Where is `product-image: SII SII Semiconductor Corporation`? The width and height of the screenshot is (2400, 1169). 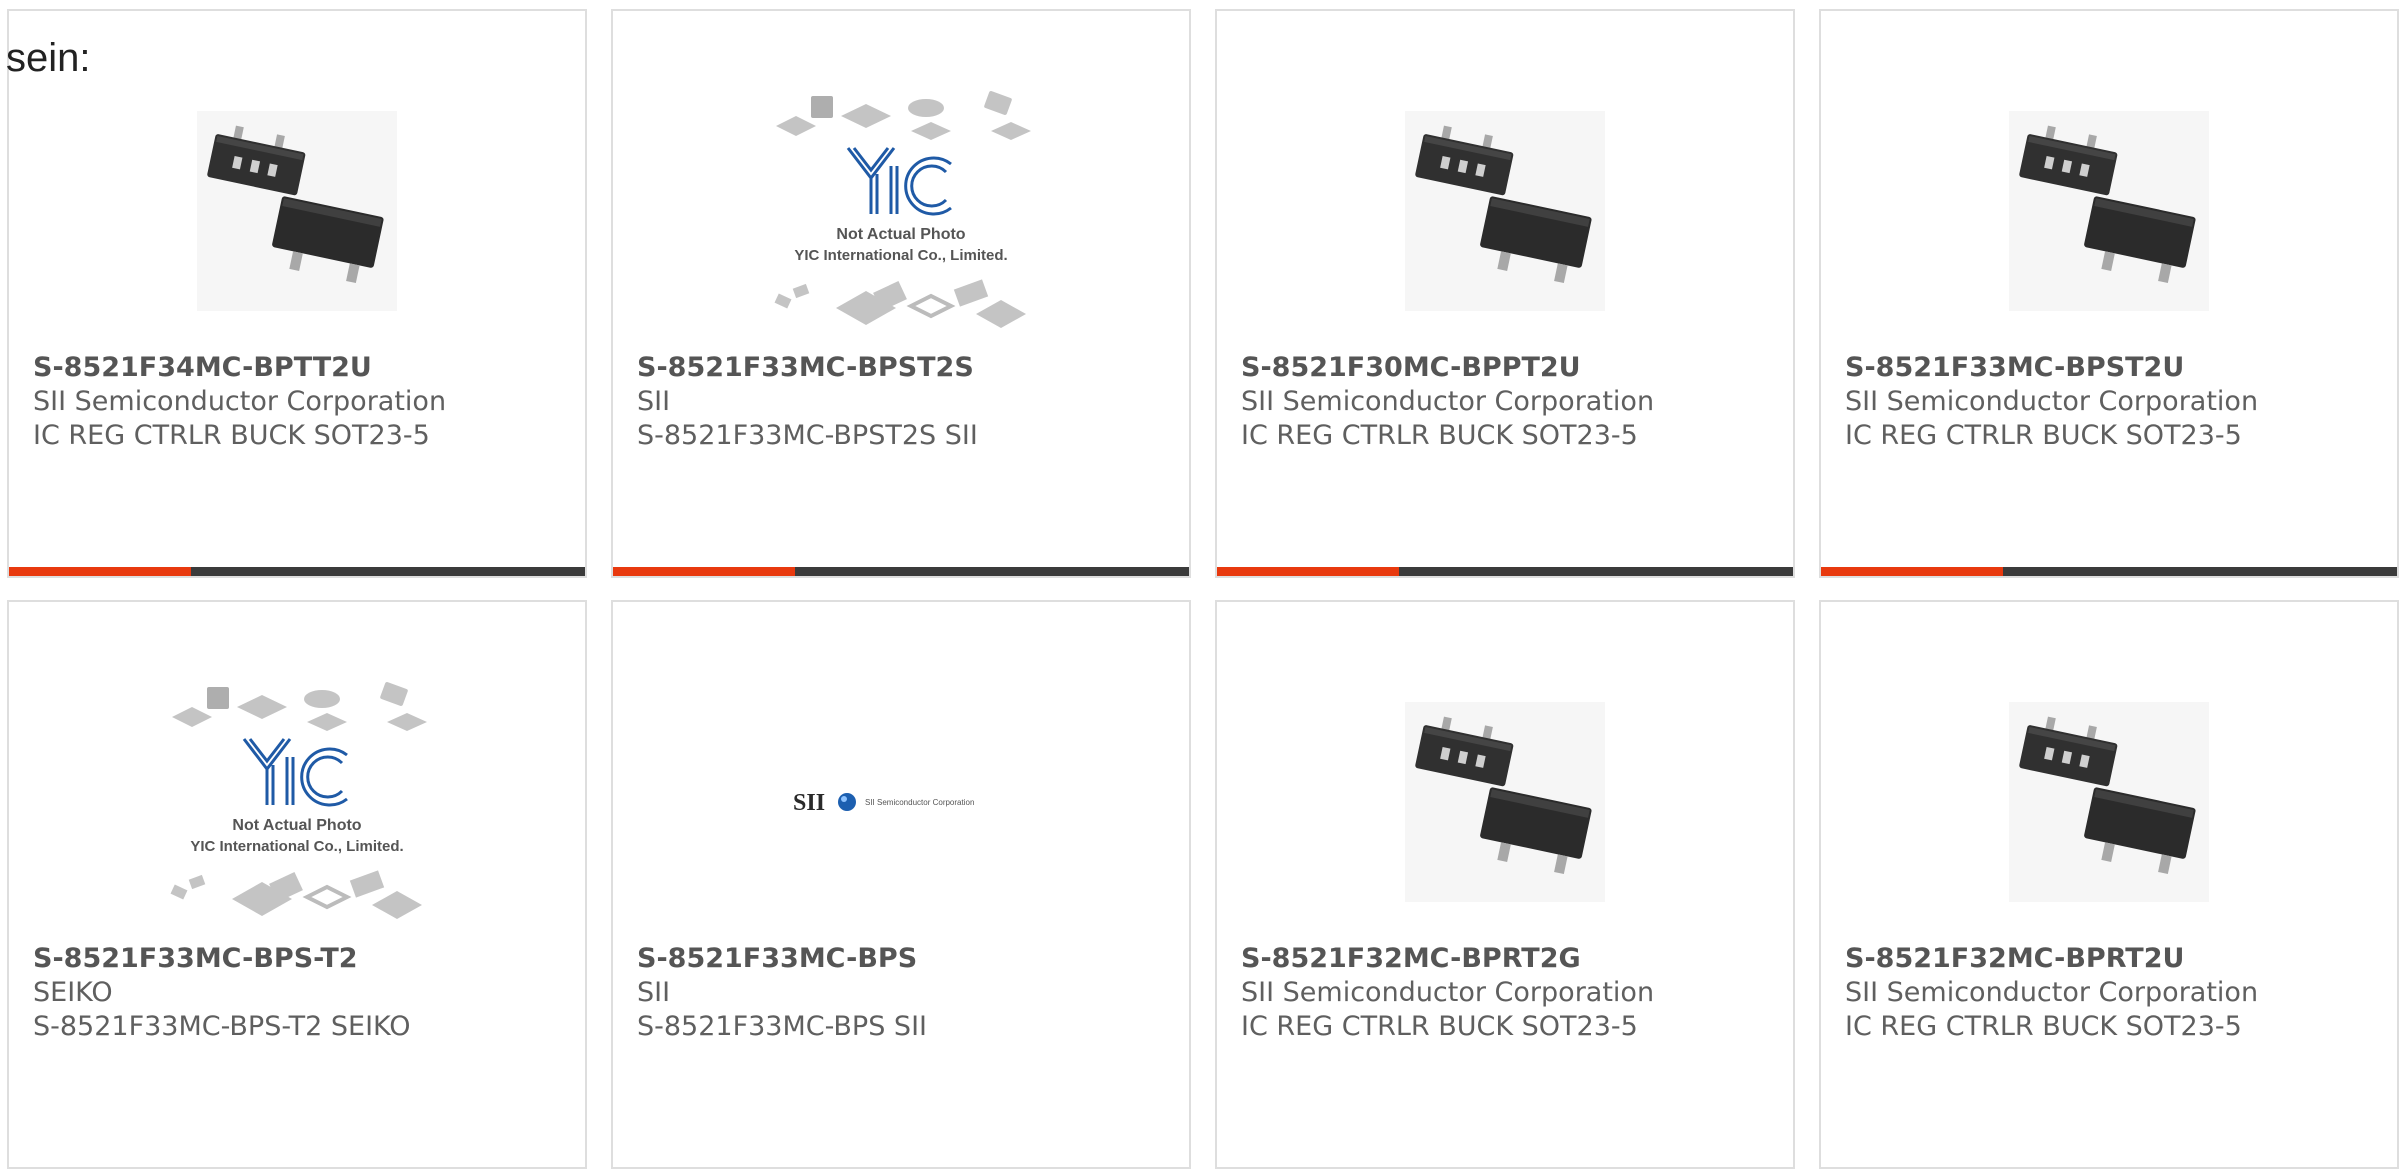
product-image: SII SII Semiconductor Corporation is located at coordinates (901, 802).